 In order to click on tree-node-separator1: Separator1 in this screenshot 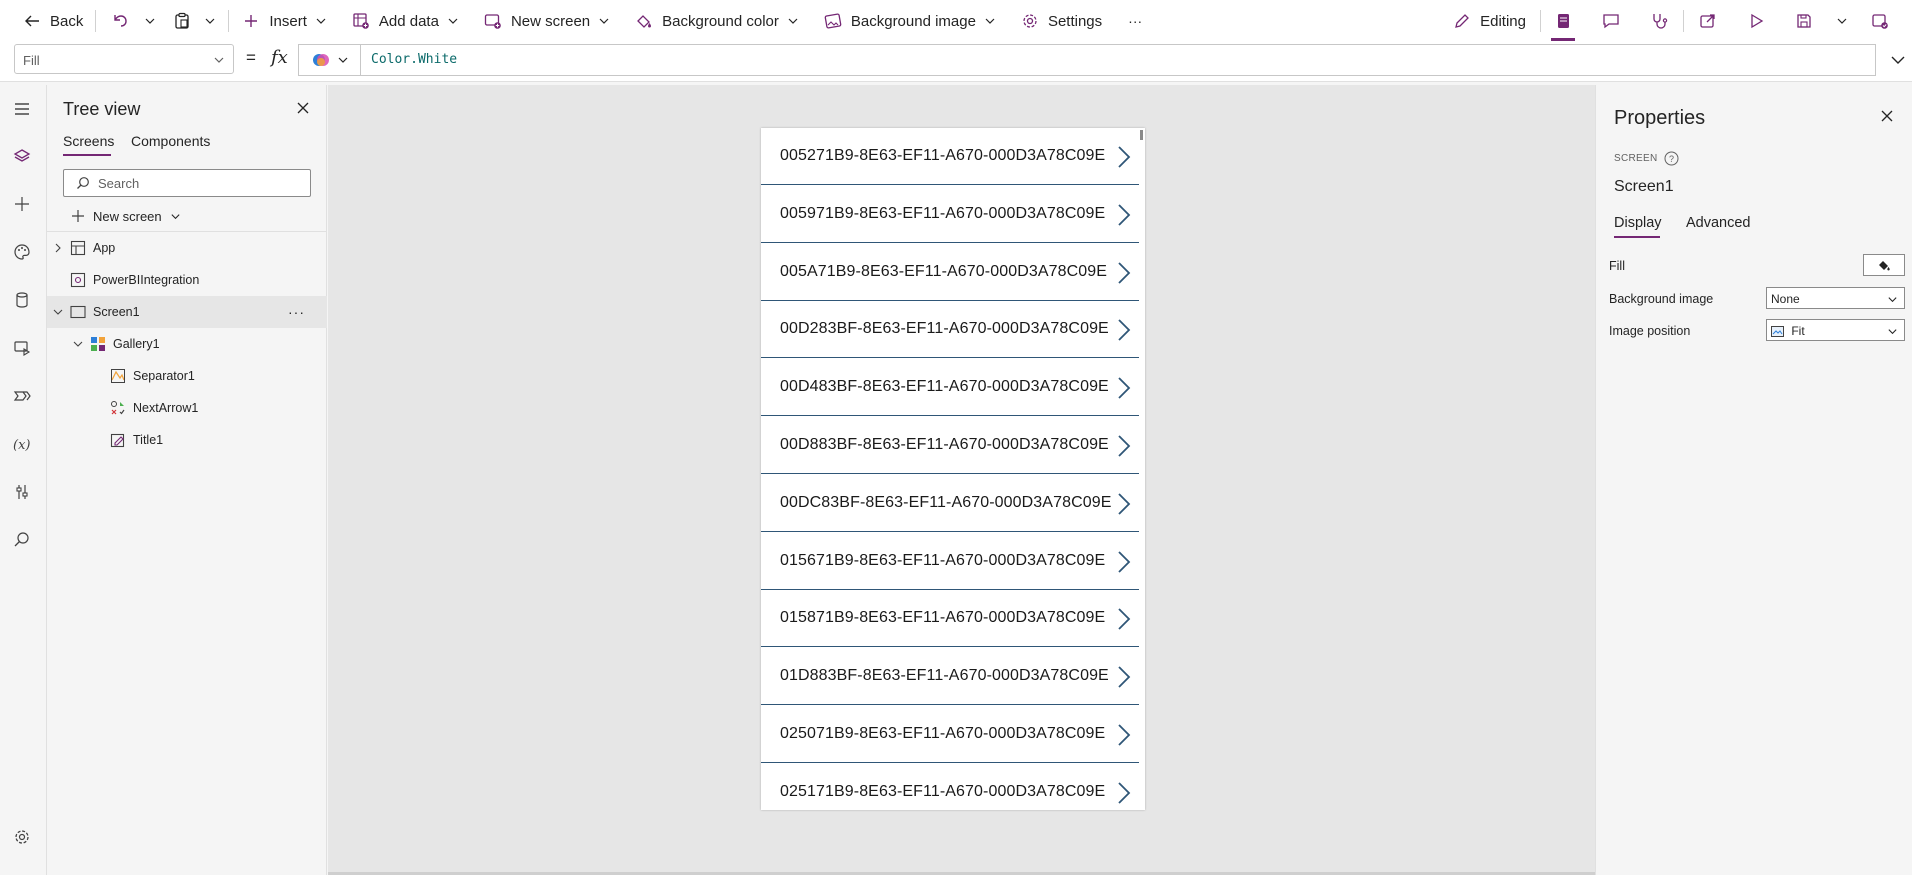, I will do `click(187, 376)`.